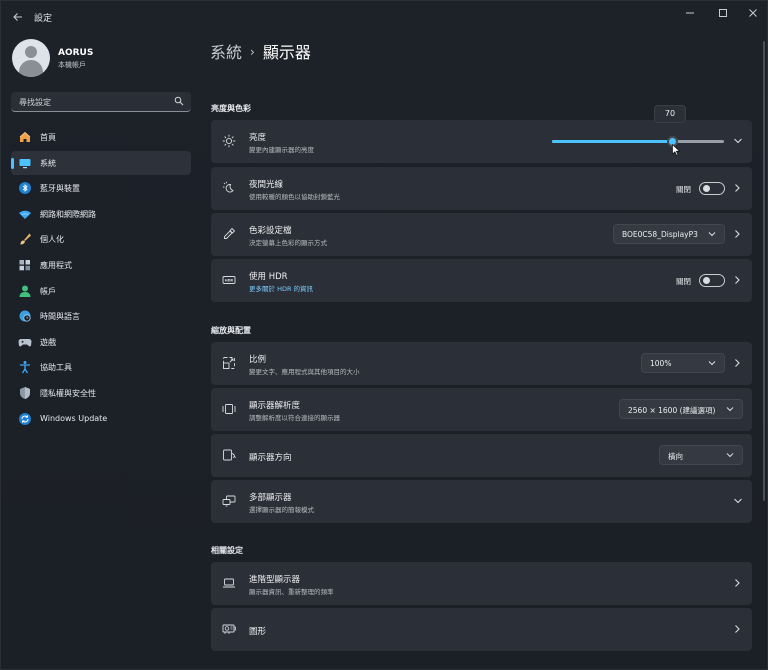  I want to click on orientation-card: 顯示器方向 橫向, so click(481, 455).